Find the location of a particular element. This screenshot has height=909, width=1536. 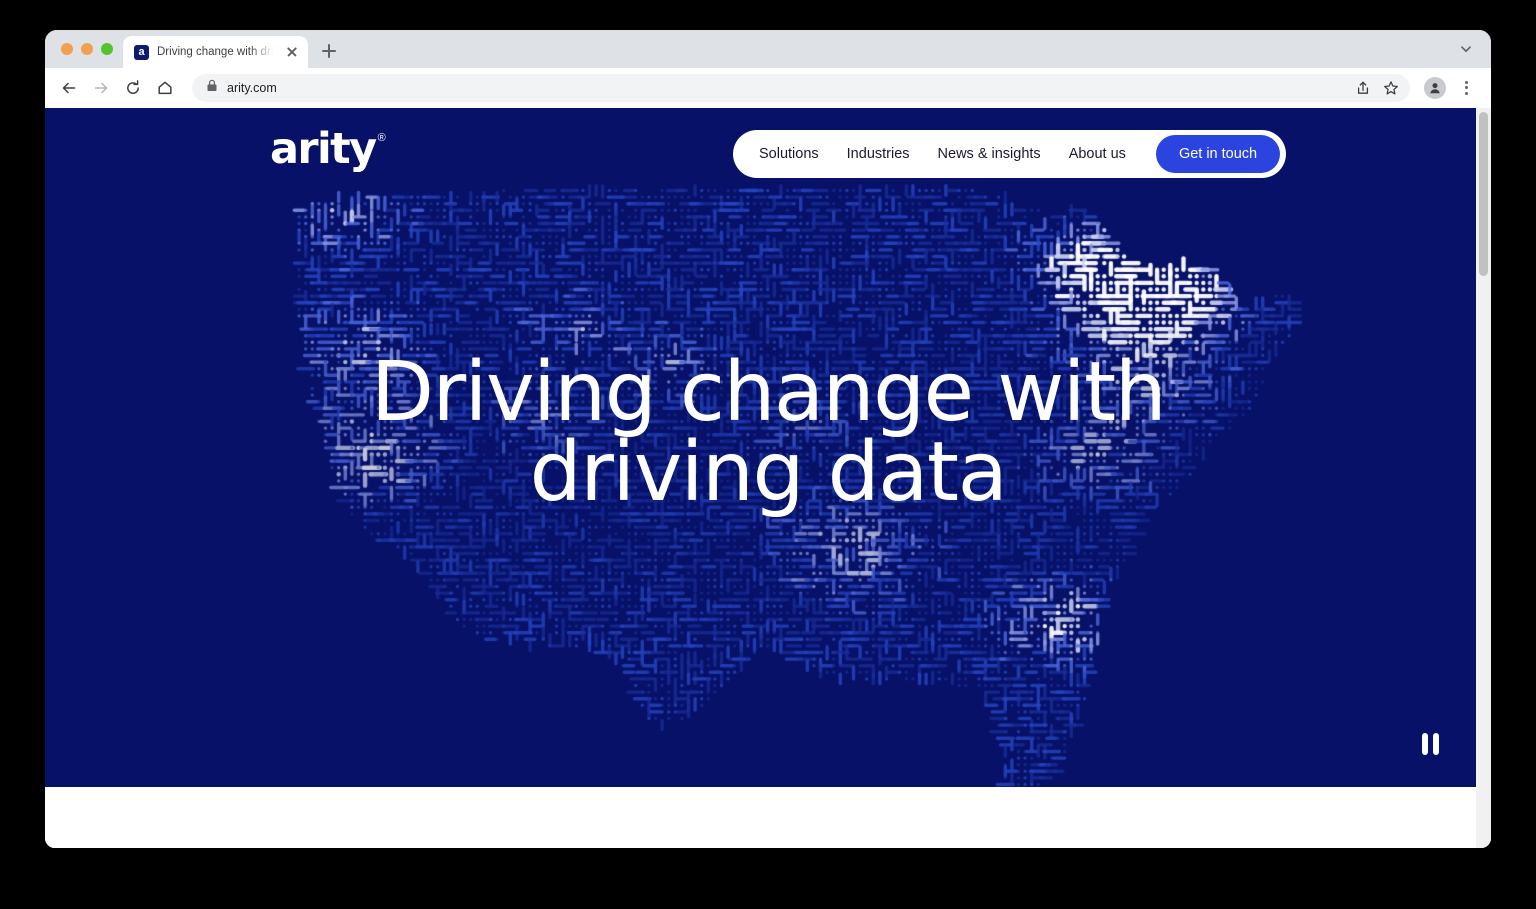

arity-logo: arity ® is located at coordinates (328, 149).